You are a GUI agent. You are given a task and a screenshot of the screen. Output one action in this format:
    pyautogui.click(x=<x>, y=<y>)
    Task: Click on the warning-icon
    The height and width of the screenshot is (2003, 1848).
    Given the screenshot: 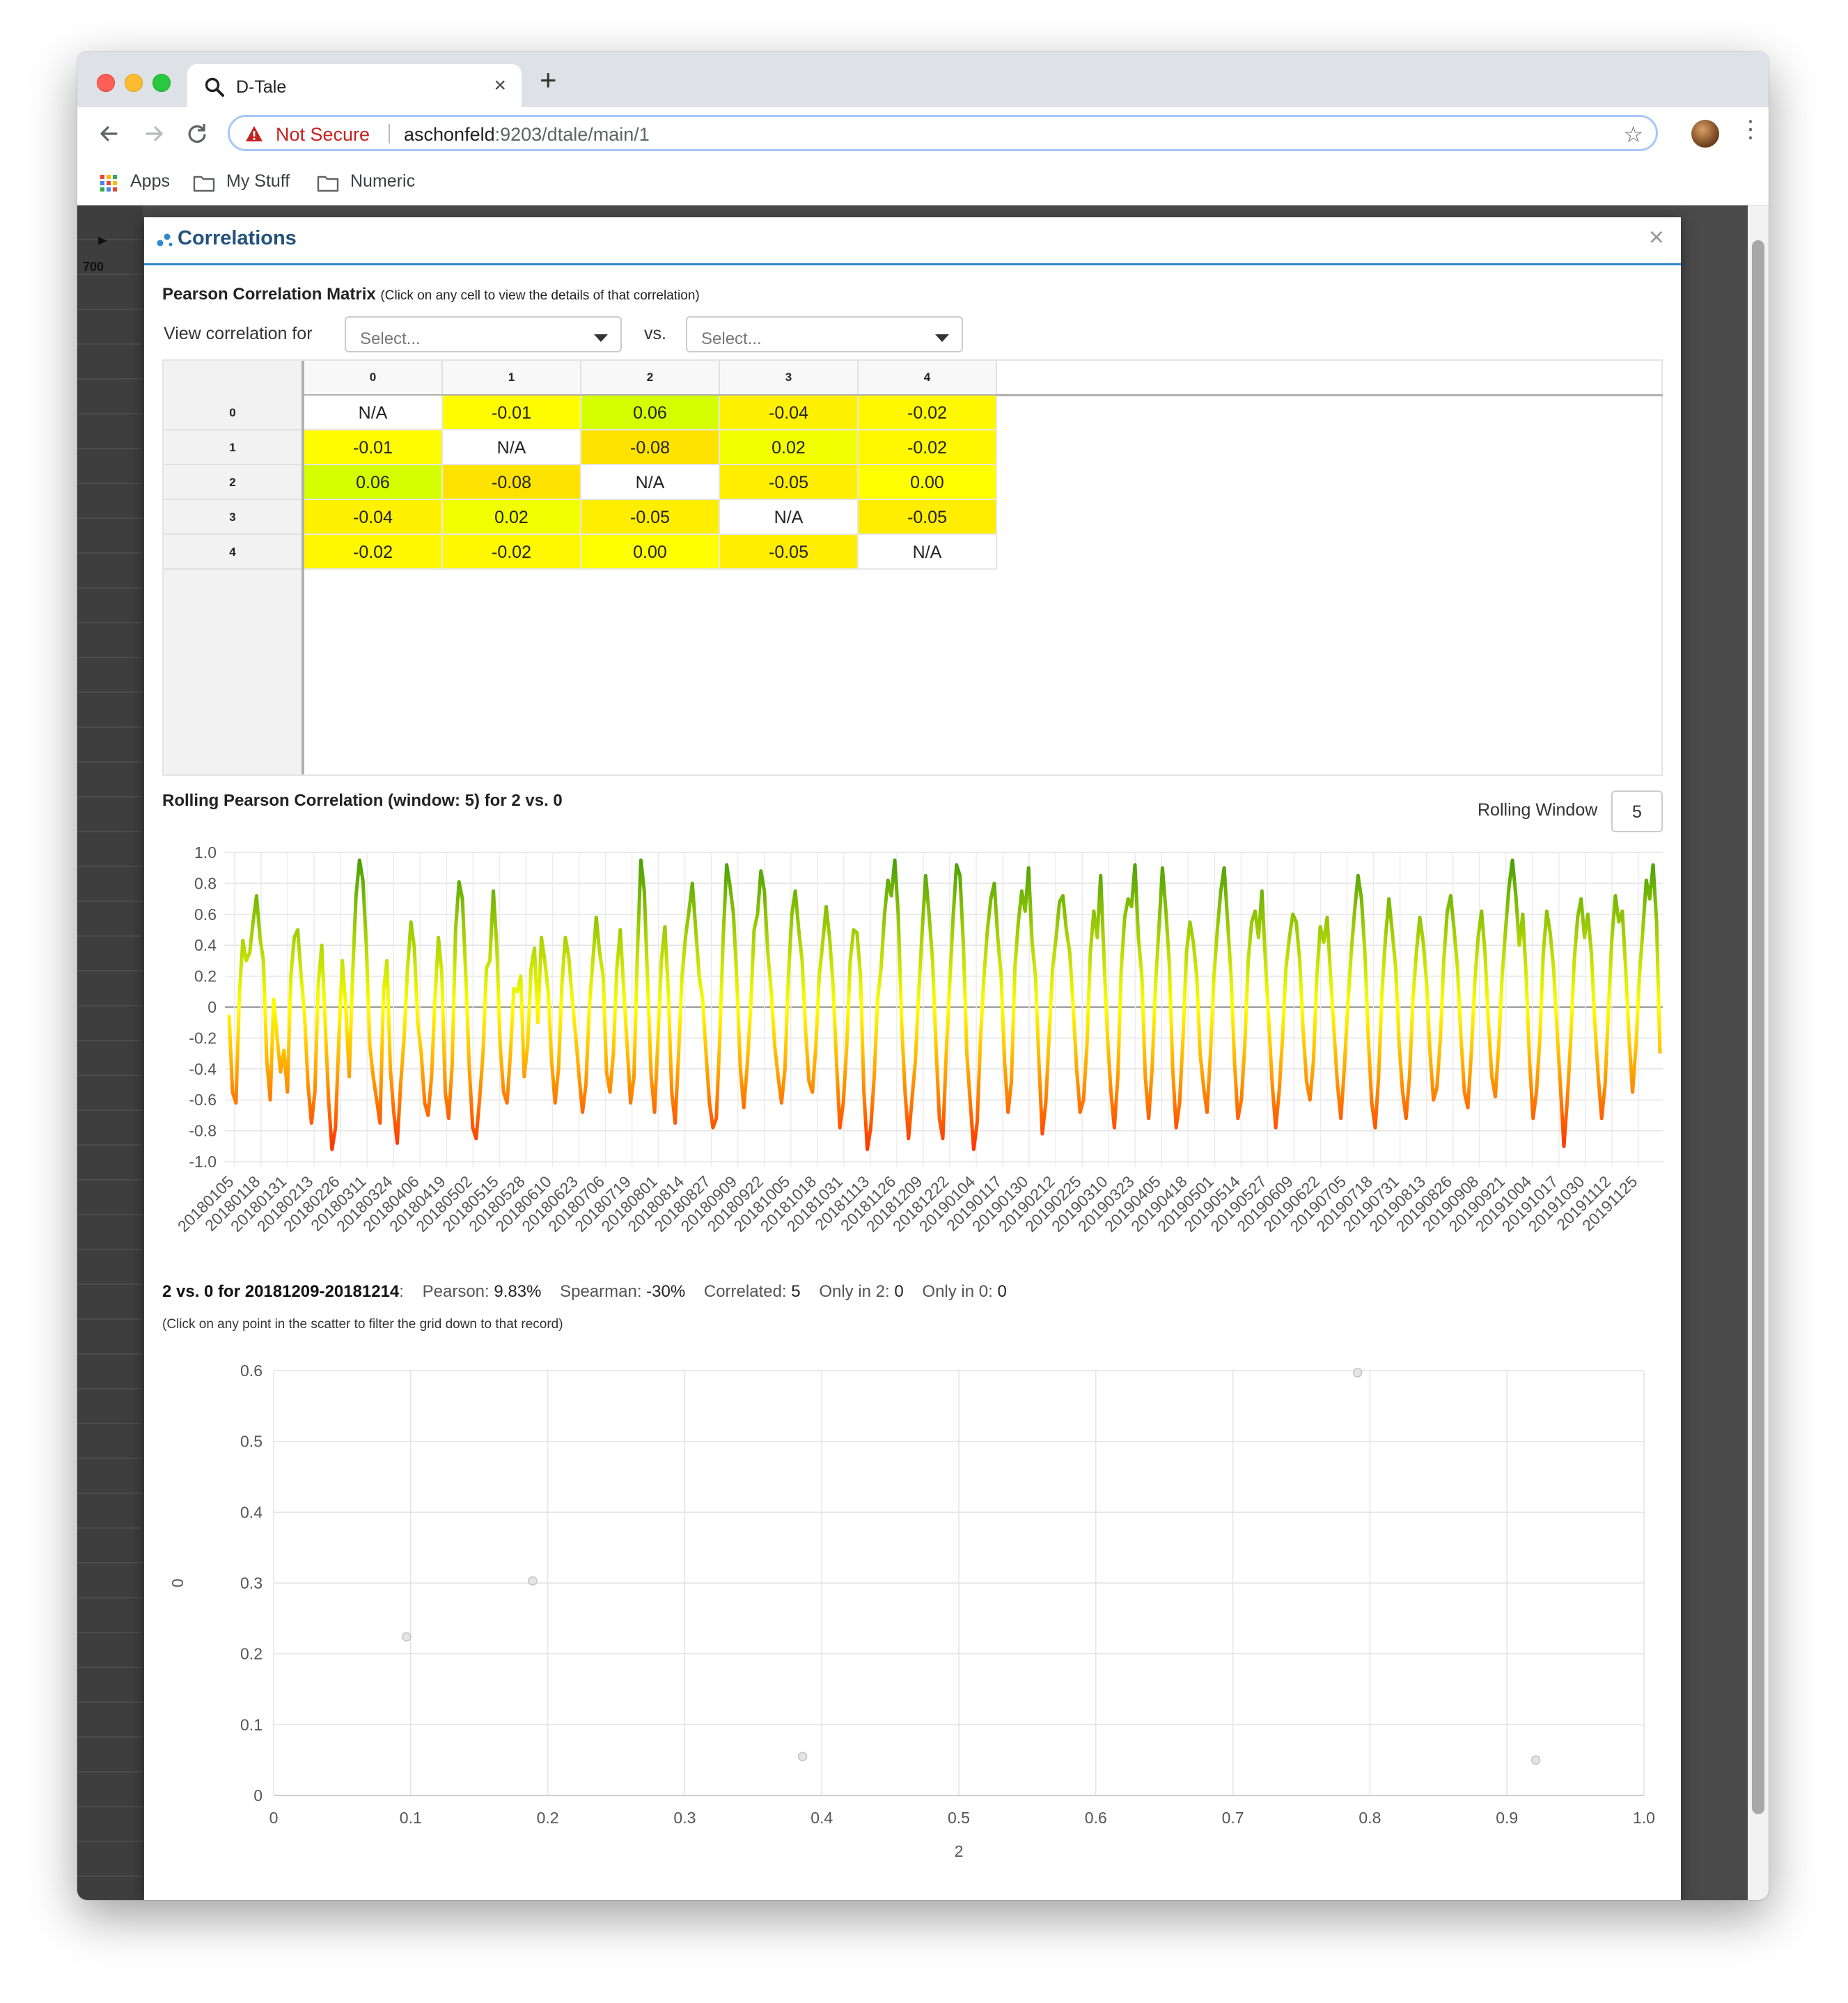 What is the action you would take?
    pyautogui.click(x=254, y=133)
    